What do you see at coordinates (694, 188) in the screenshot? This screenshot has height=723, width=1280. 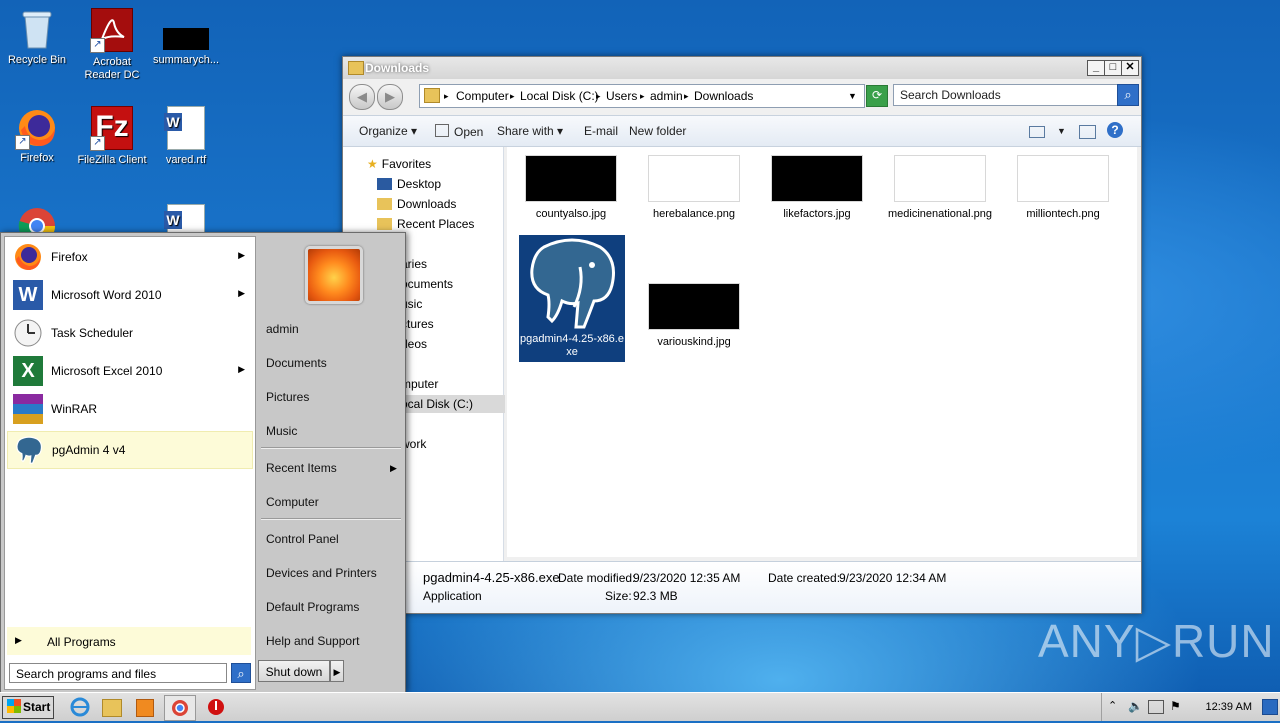 I see `file-item: herebalance.png` at bounding box center [694, 188].